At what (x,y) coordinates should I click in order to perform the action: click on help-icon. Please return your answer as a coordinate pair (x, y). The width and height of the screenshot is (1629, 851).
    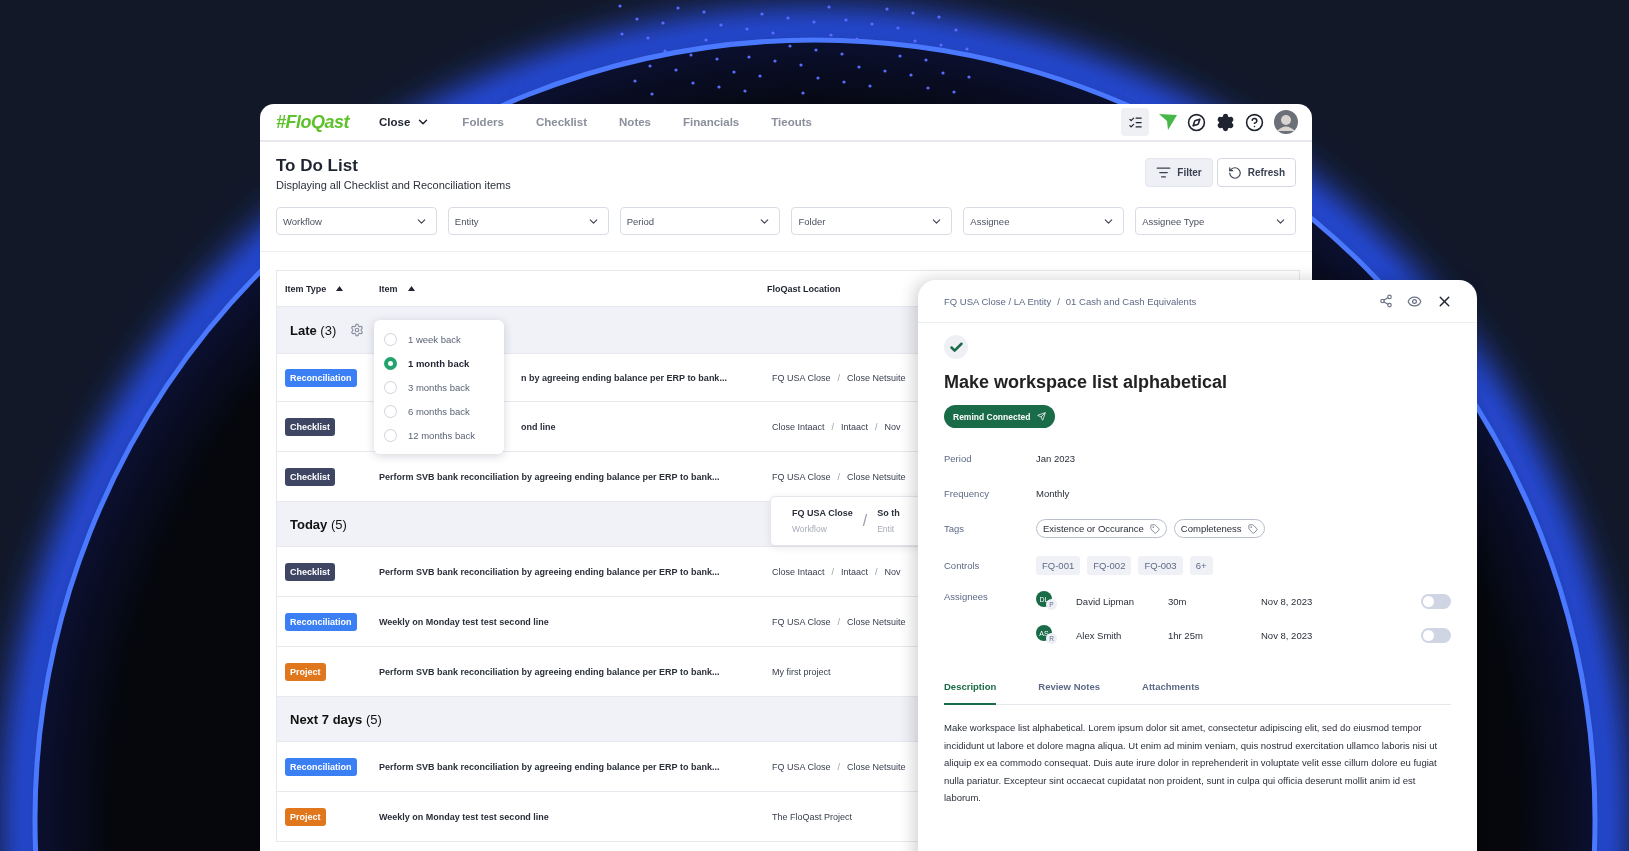
    Looking at the image, I should click on (1254, 122).